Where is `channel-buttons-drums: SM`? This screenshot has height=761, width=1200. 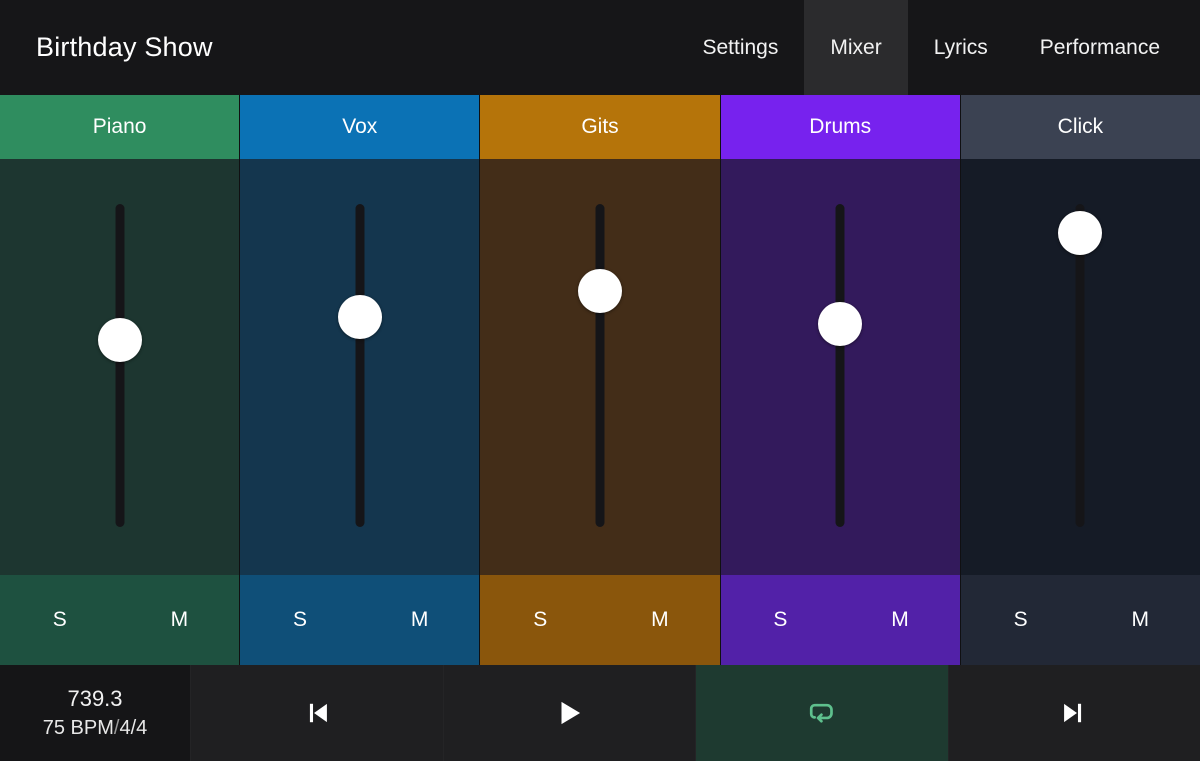
channel-buttons-drums: SM is located at coordinates (840, 620).